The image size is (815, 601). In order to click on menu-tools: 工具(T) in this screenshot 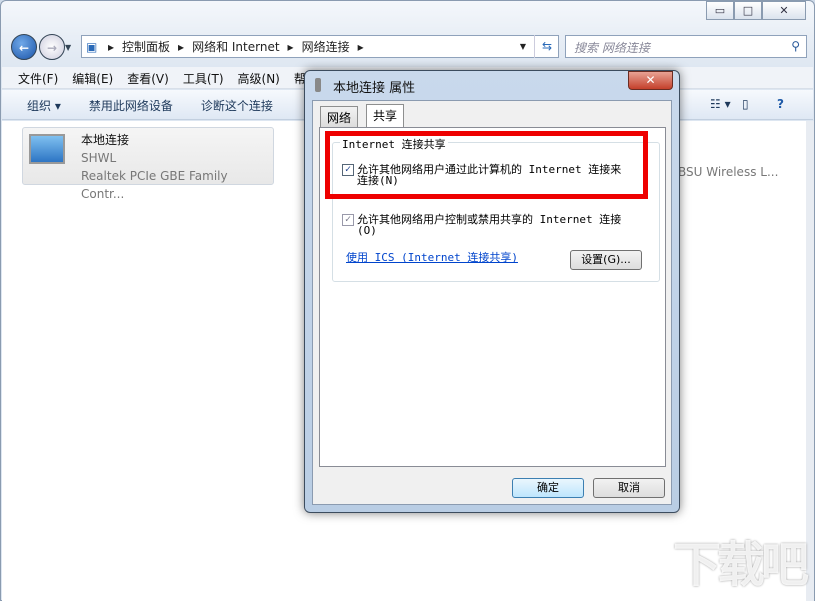, I will do `click(203, 78)`.